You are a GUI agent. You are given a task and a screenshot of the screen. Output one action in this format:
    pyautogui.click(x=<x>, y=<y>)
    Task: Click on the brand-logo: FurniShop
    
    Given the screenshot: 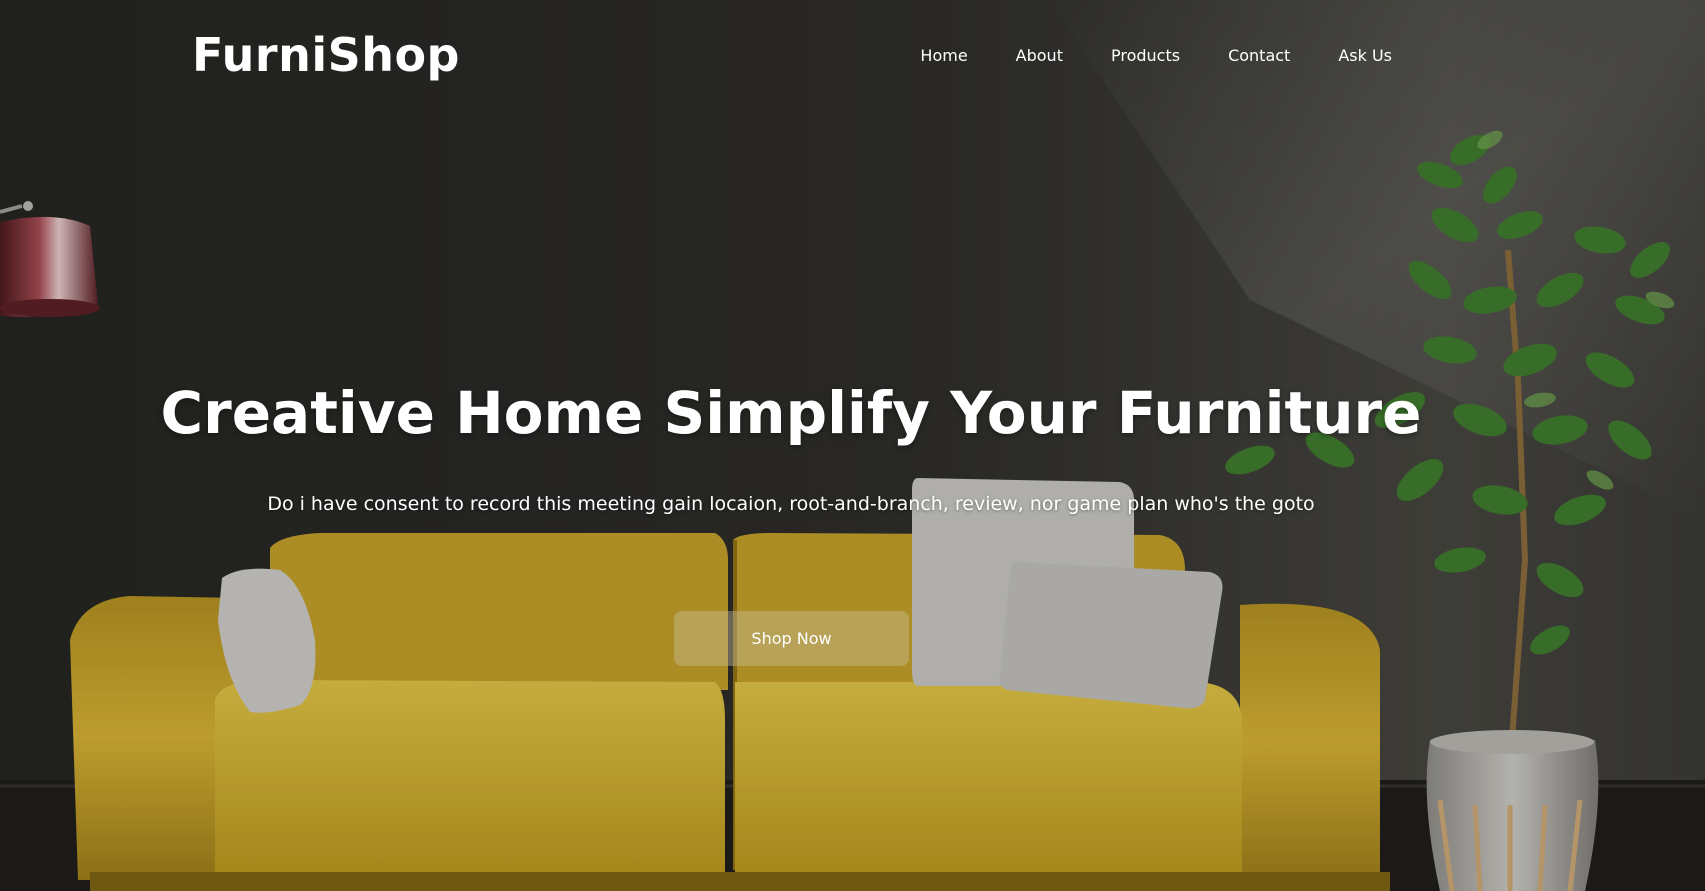 What is the action you would take?
    pyautogui.click(x=326, y=55)
    